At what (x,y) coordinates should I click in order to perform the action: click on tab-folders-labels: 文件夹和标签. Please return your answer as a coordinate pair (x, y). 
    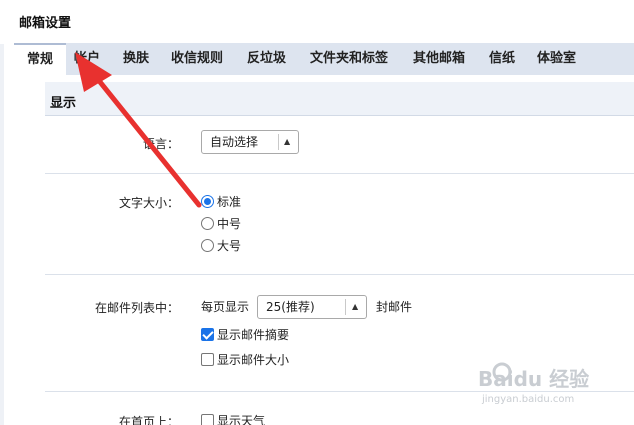
    Looking at the image, I should click on (349, 59).